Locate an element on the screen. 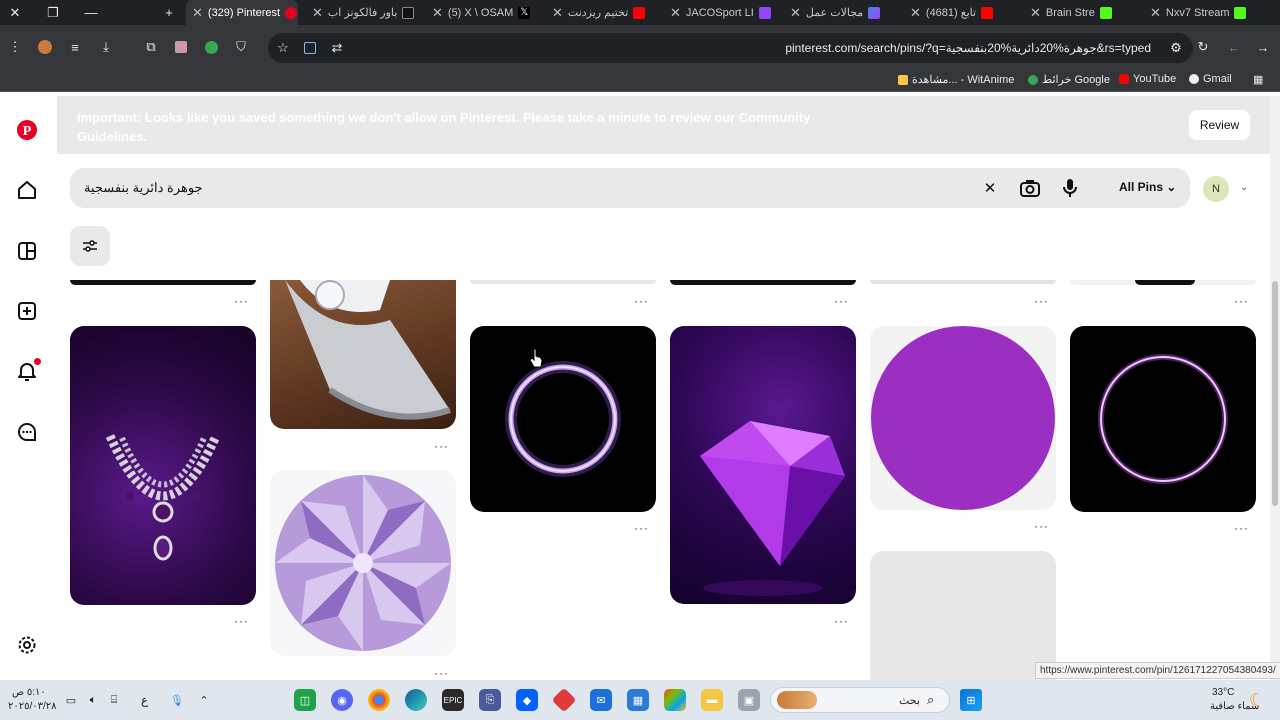 Image resolution: width=1280 pixels, height=720 pixels. bookmark-gmail: Gmail is located at coordinates (1210, 79).